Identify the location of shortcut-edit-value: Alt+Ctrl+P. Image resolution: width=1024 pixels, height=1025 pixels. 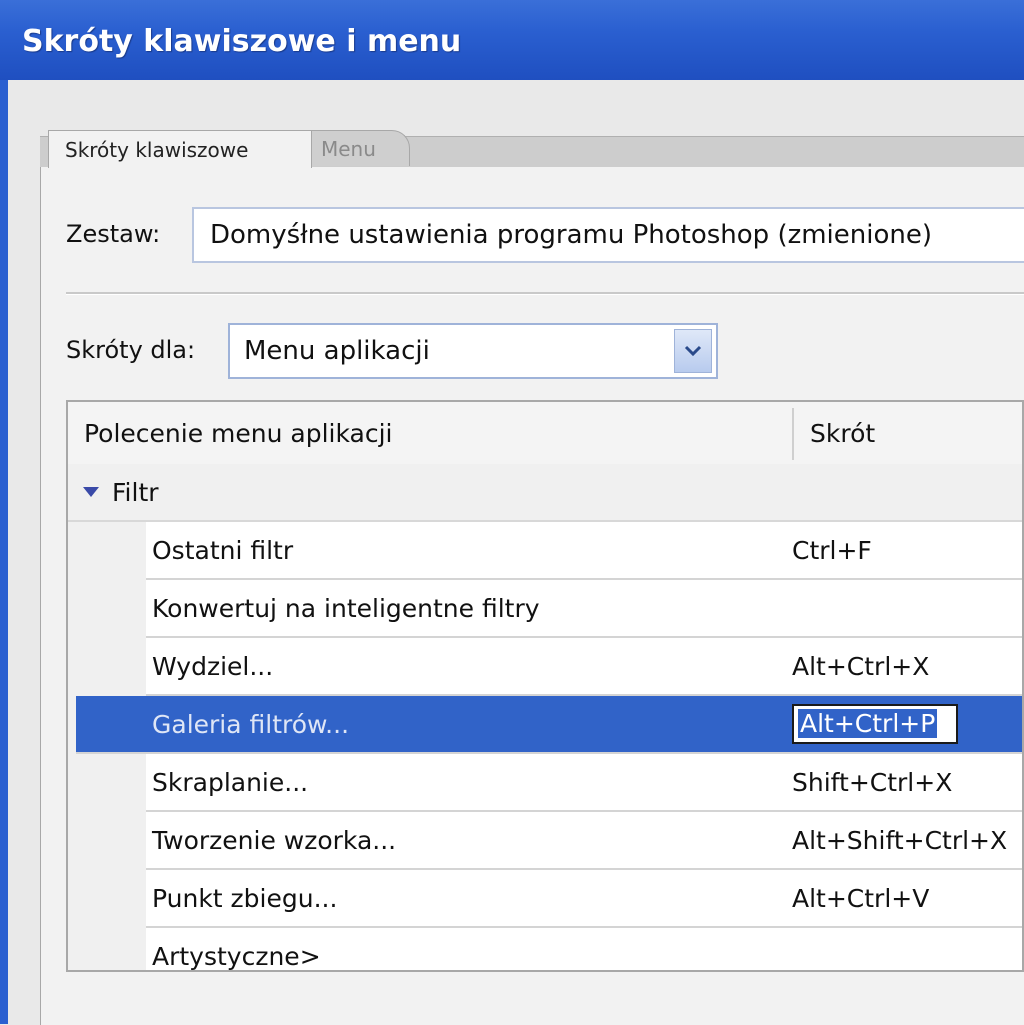
(868, 723).